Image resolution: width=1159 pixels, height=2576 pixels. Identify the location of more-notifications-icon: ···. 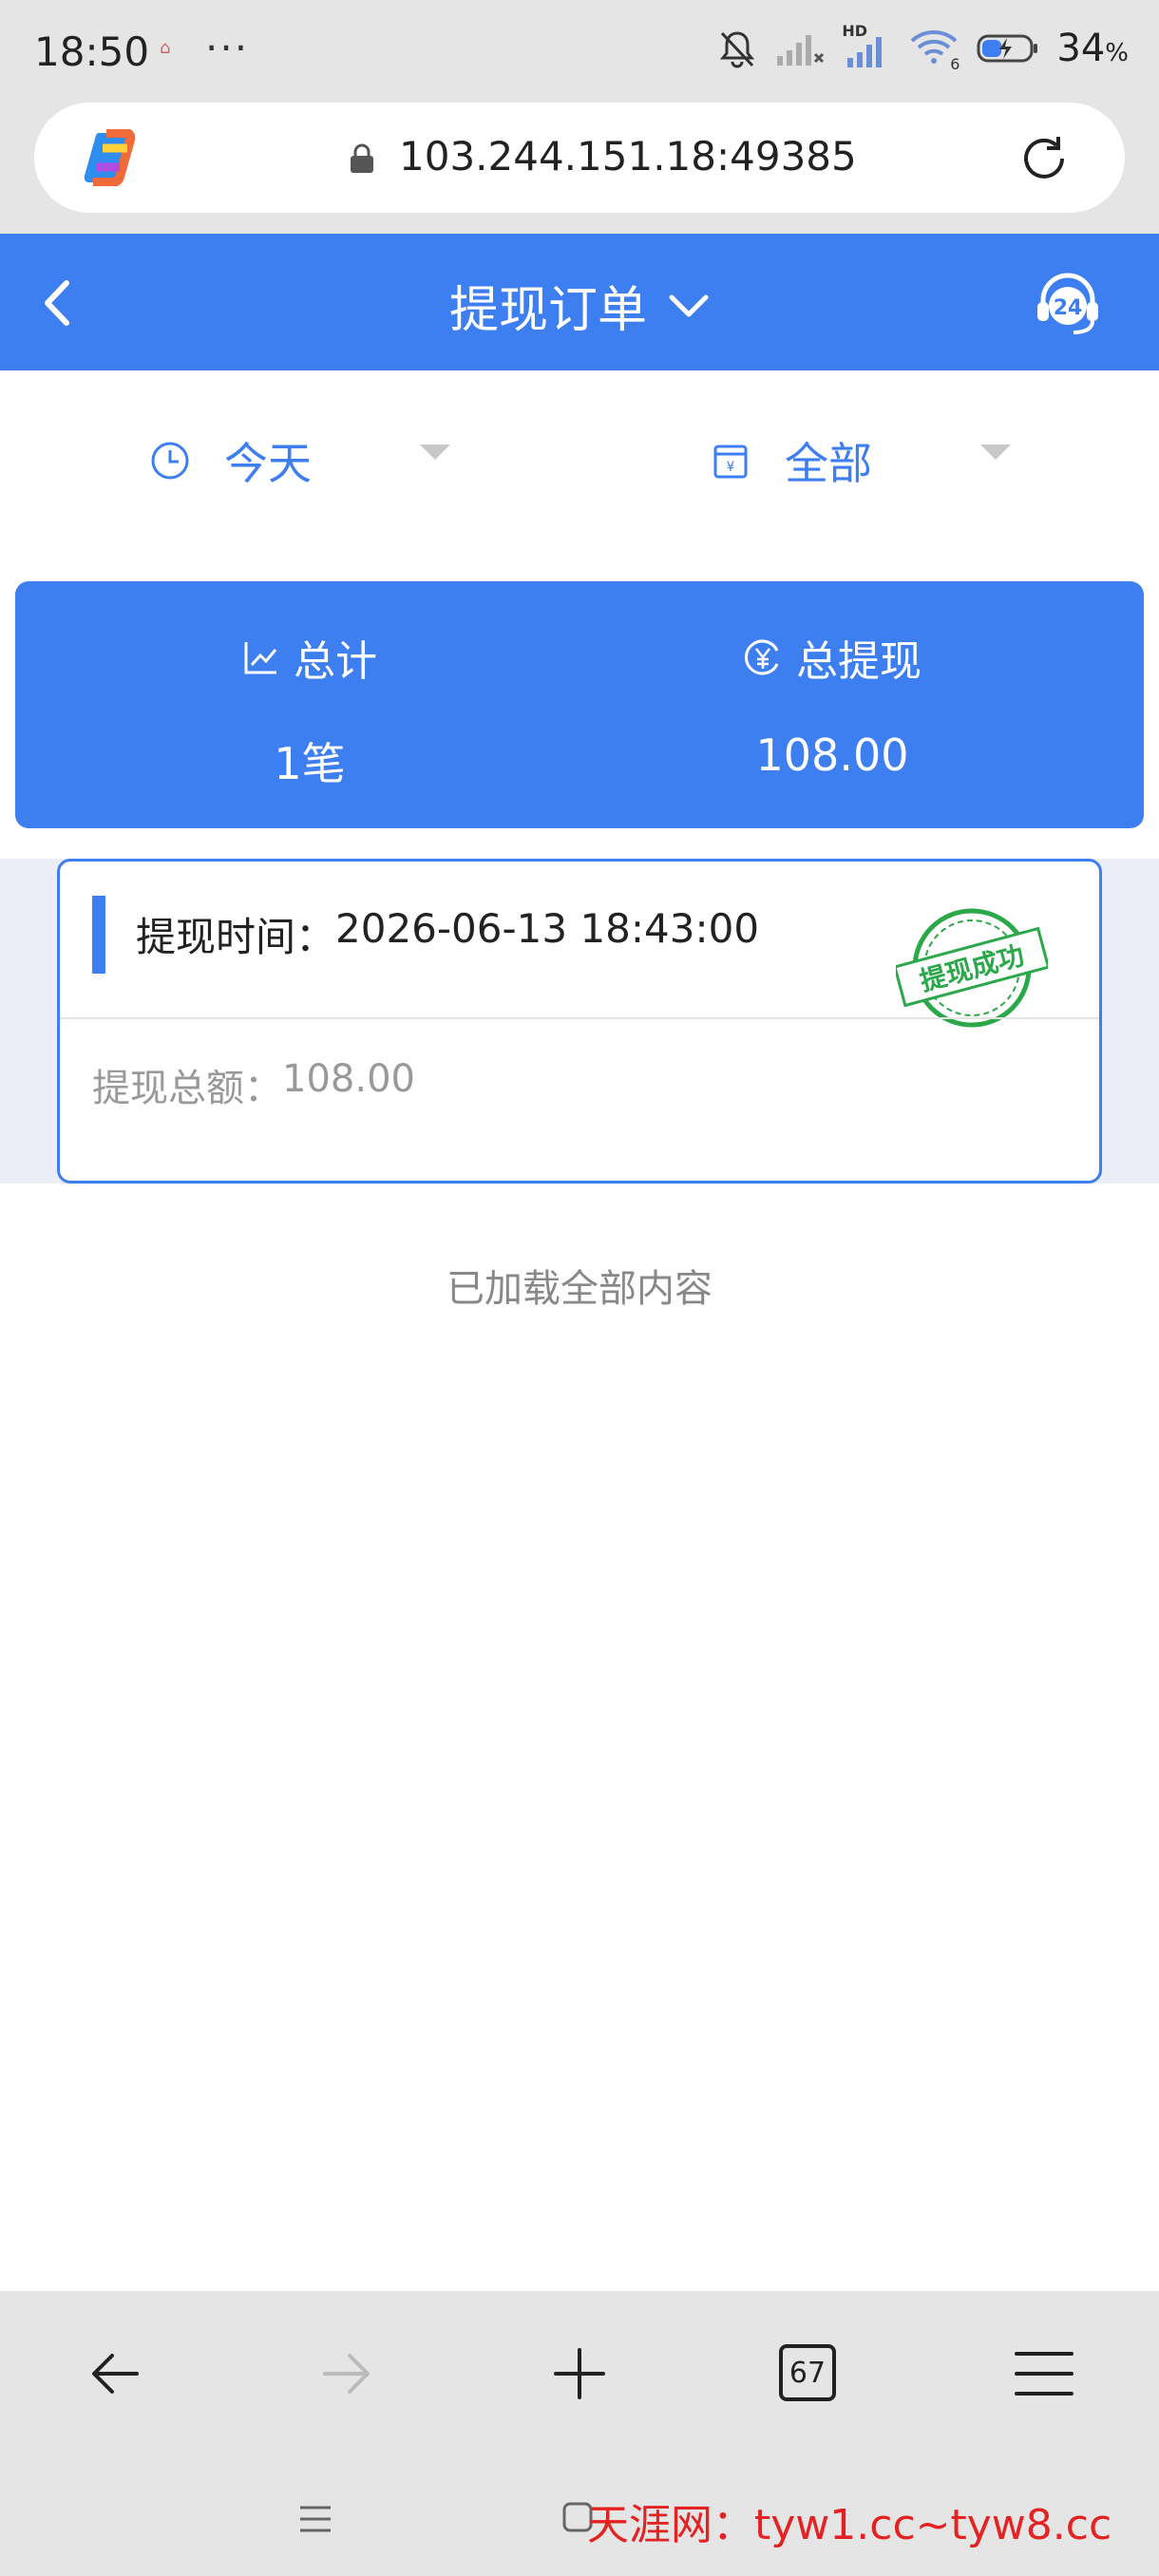
(227, 48).